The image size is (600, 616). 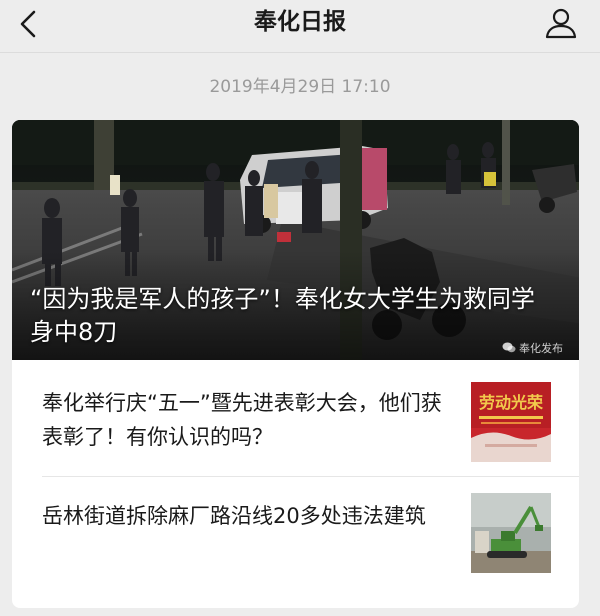 I want to click on wechat-icon, so click(x=509, y=347).